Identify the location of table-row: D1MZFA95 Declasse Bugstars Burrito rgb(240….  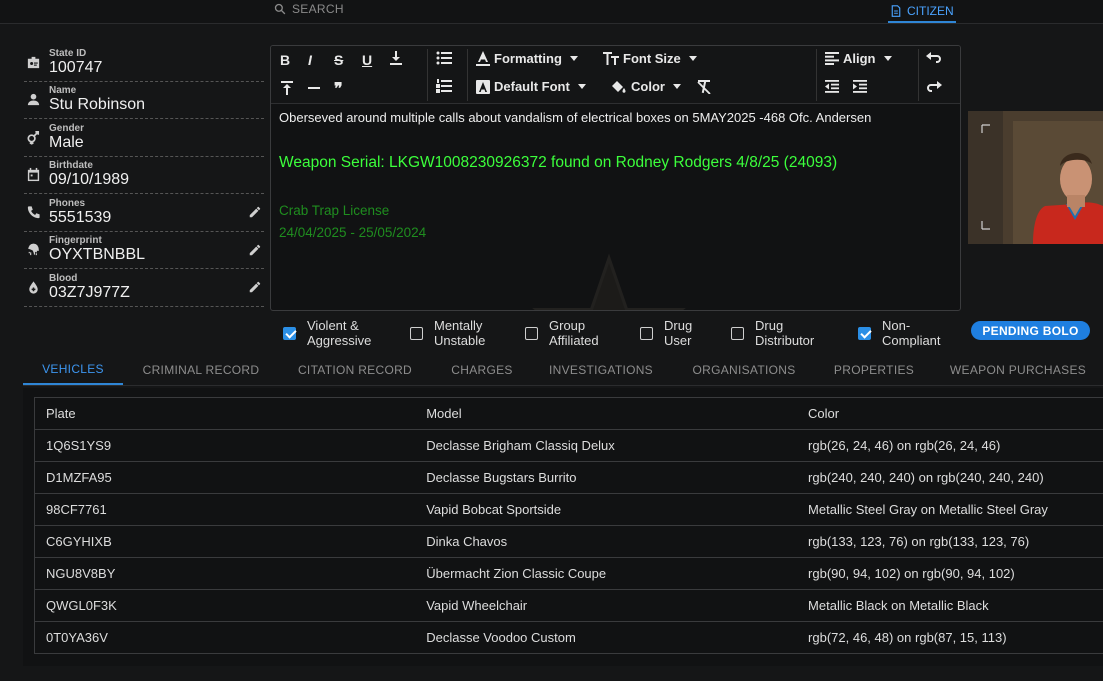
(568, 477).